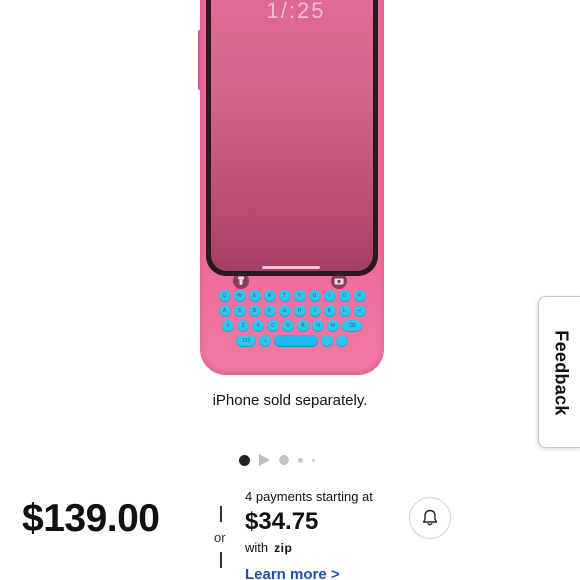 This screenshot has height=580, width=580. I want to click on bell-icon, so click(430, 517).